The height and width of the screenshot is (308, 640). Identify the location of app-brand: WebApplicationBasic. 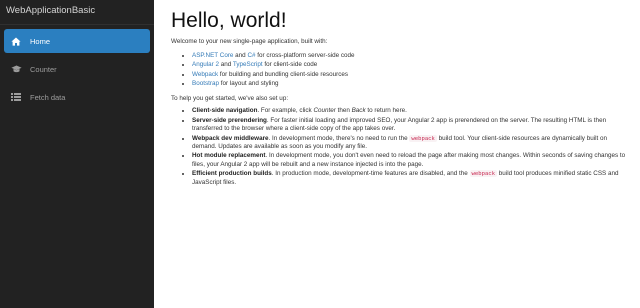
(50, 10).